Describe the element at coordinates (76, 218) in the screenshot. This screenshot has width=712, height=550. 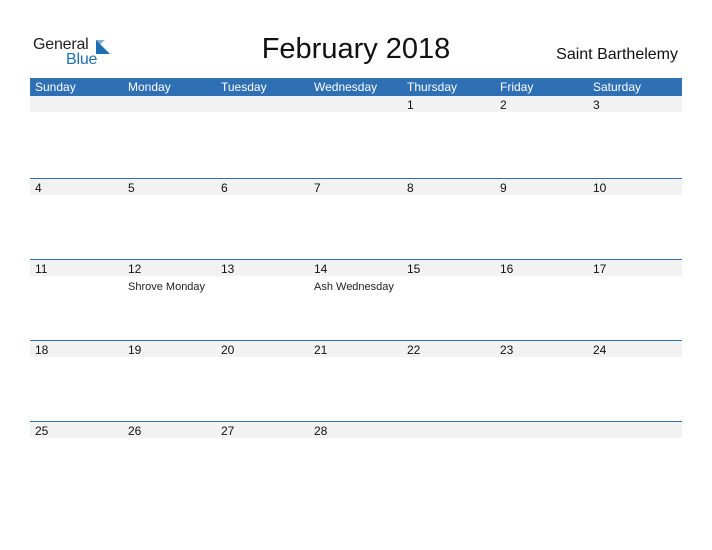
I see `day-cell: 4` at that location.